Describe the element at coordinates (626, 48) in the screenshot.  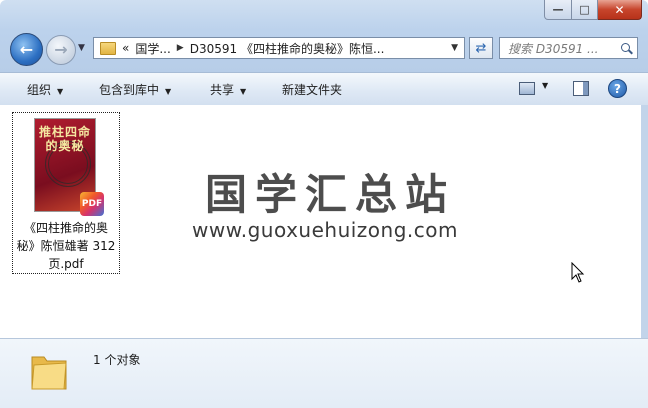
I see `search-icon` at that location.